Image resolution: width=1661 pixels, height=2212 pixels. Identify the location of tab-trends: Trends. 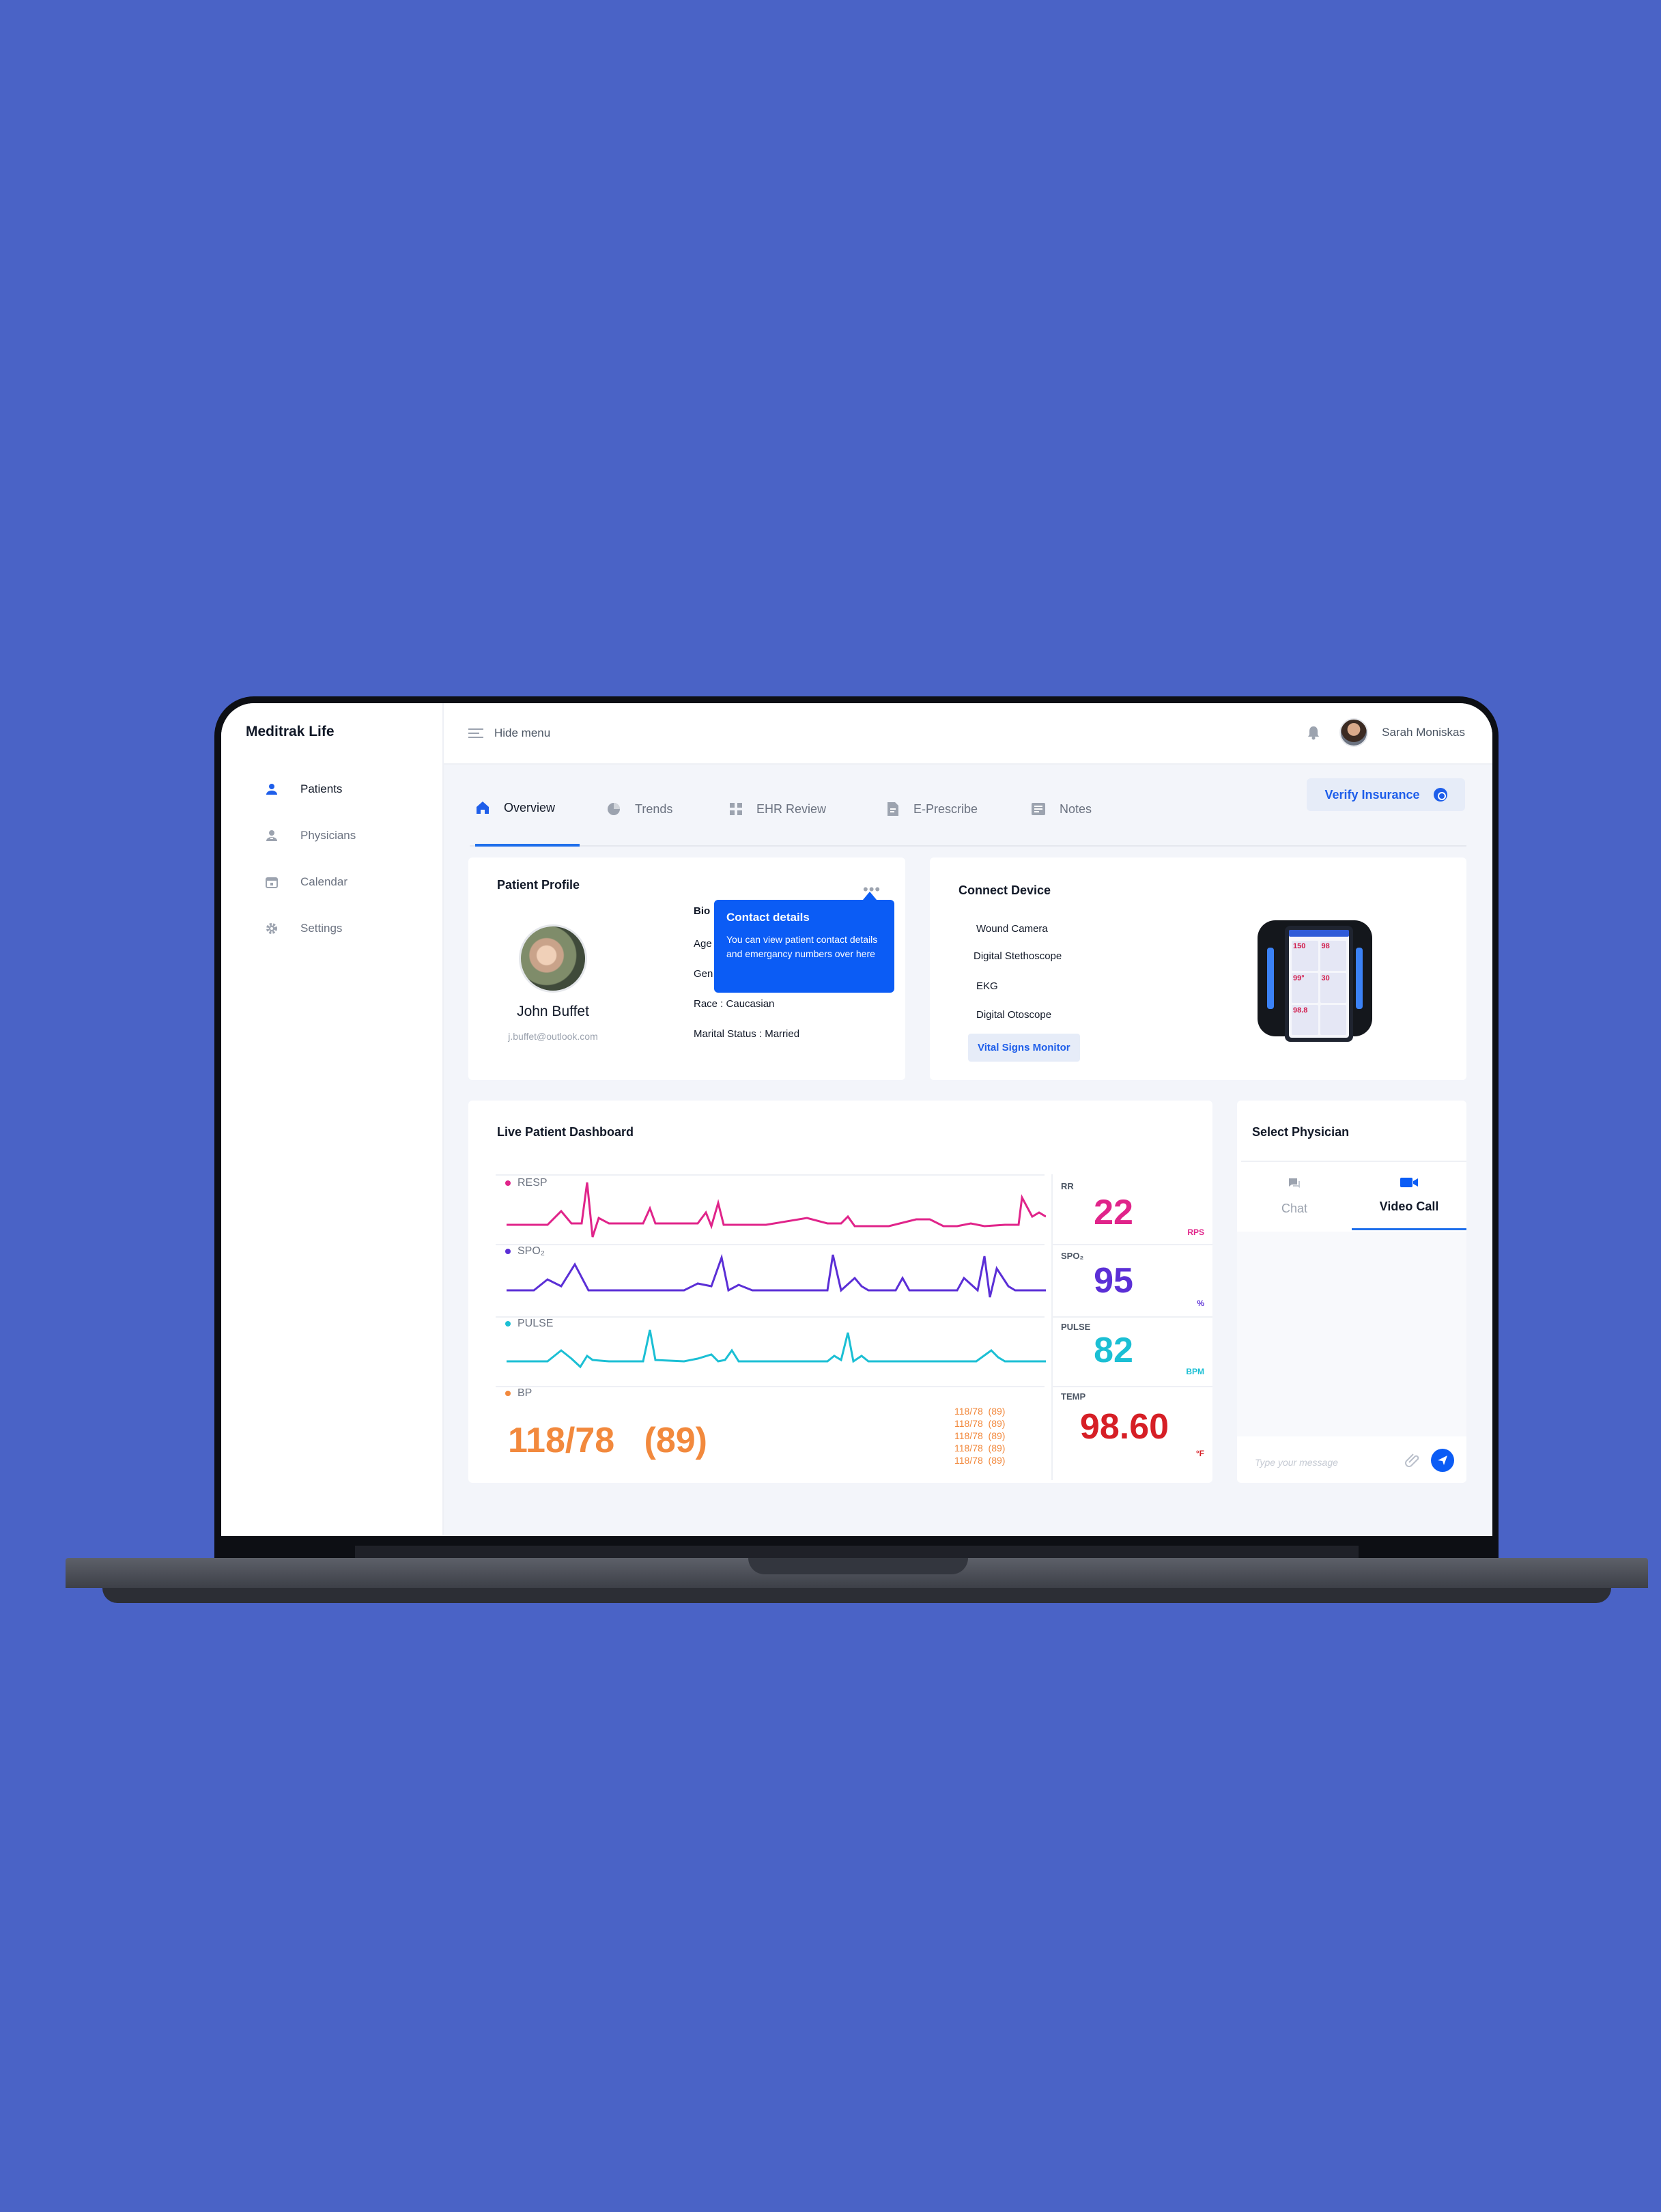
(639, 809).